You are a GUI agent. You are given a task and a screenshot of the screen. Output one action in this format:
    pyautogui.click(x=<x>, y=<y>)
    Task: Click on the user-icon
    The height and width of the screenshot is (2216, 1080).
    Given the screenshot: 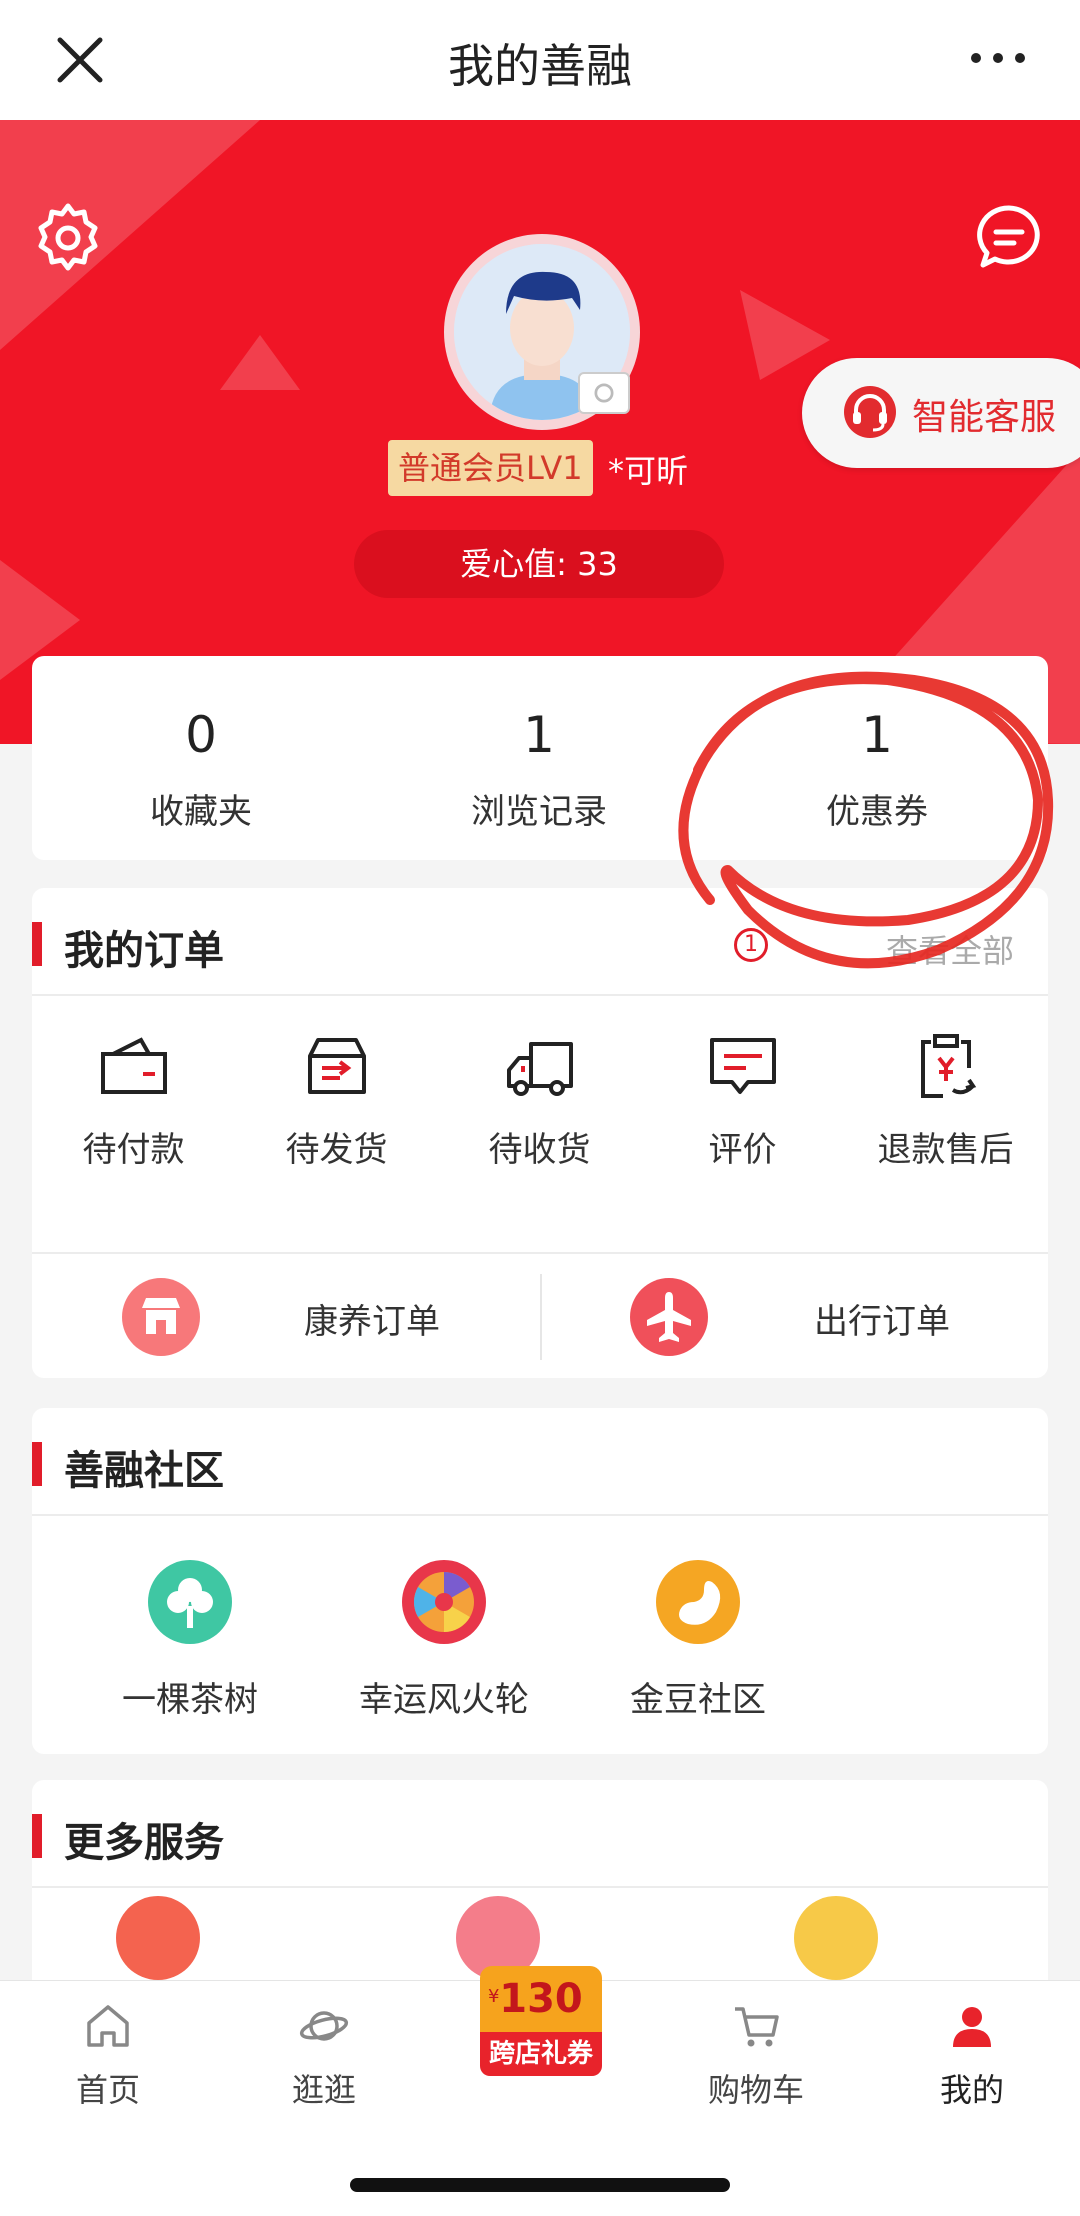 What is the action you would take?
    pyautogui.click(x=972, y=2027)
    